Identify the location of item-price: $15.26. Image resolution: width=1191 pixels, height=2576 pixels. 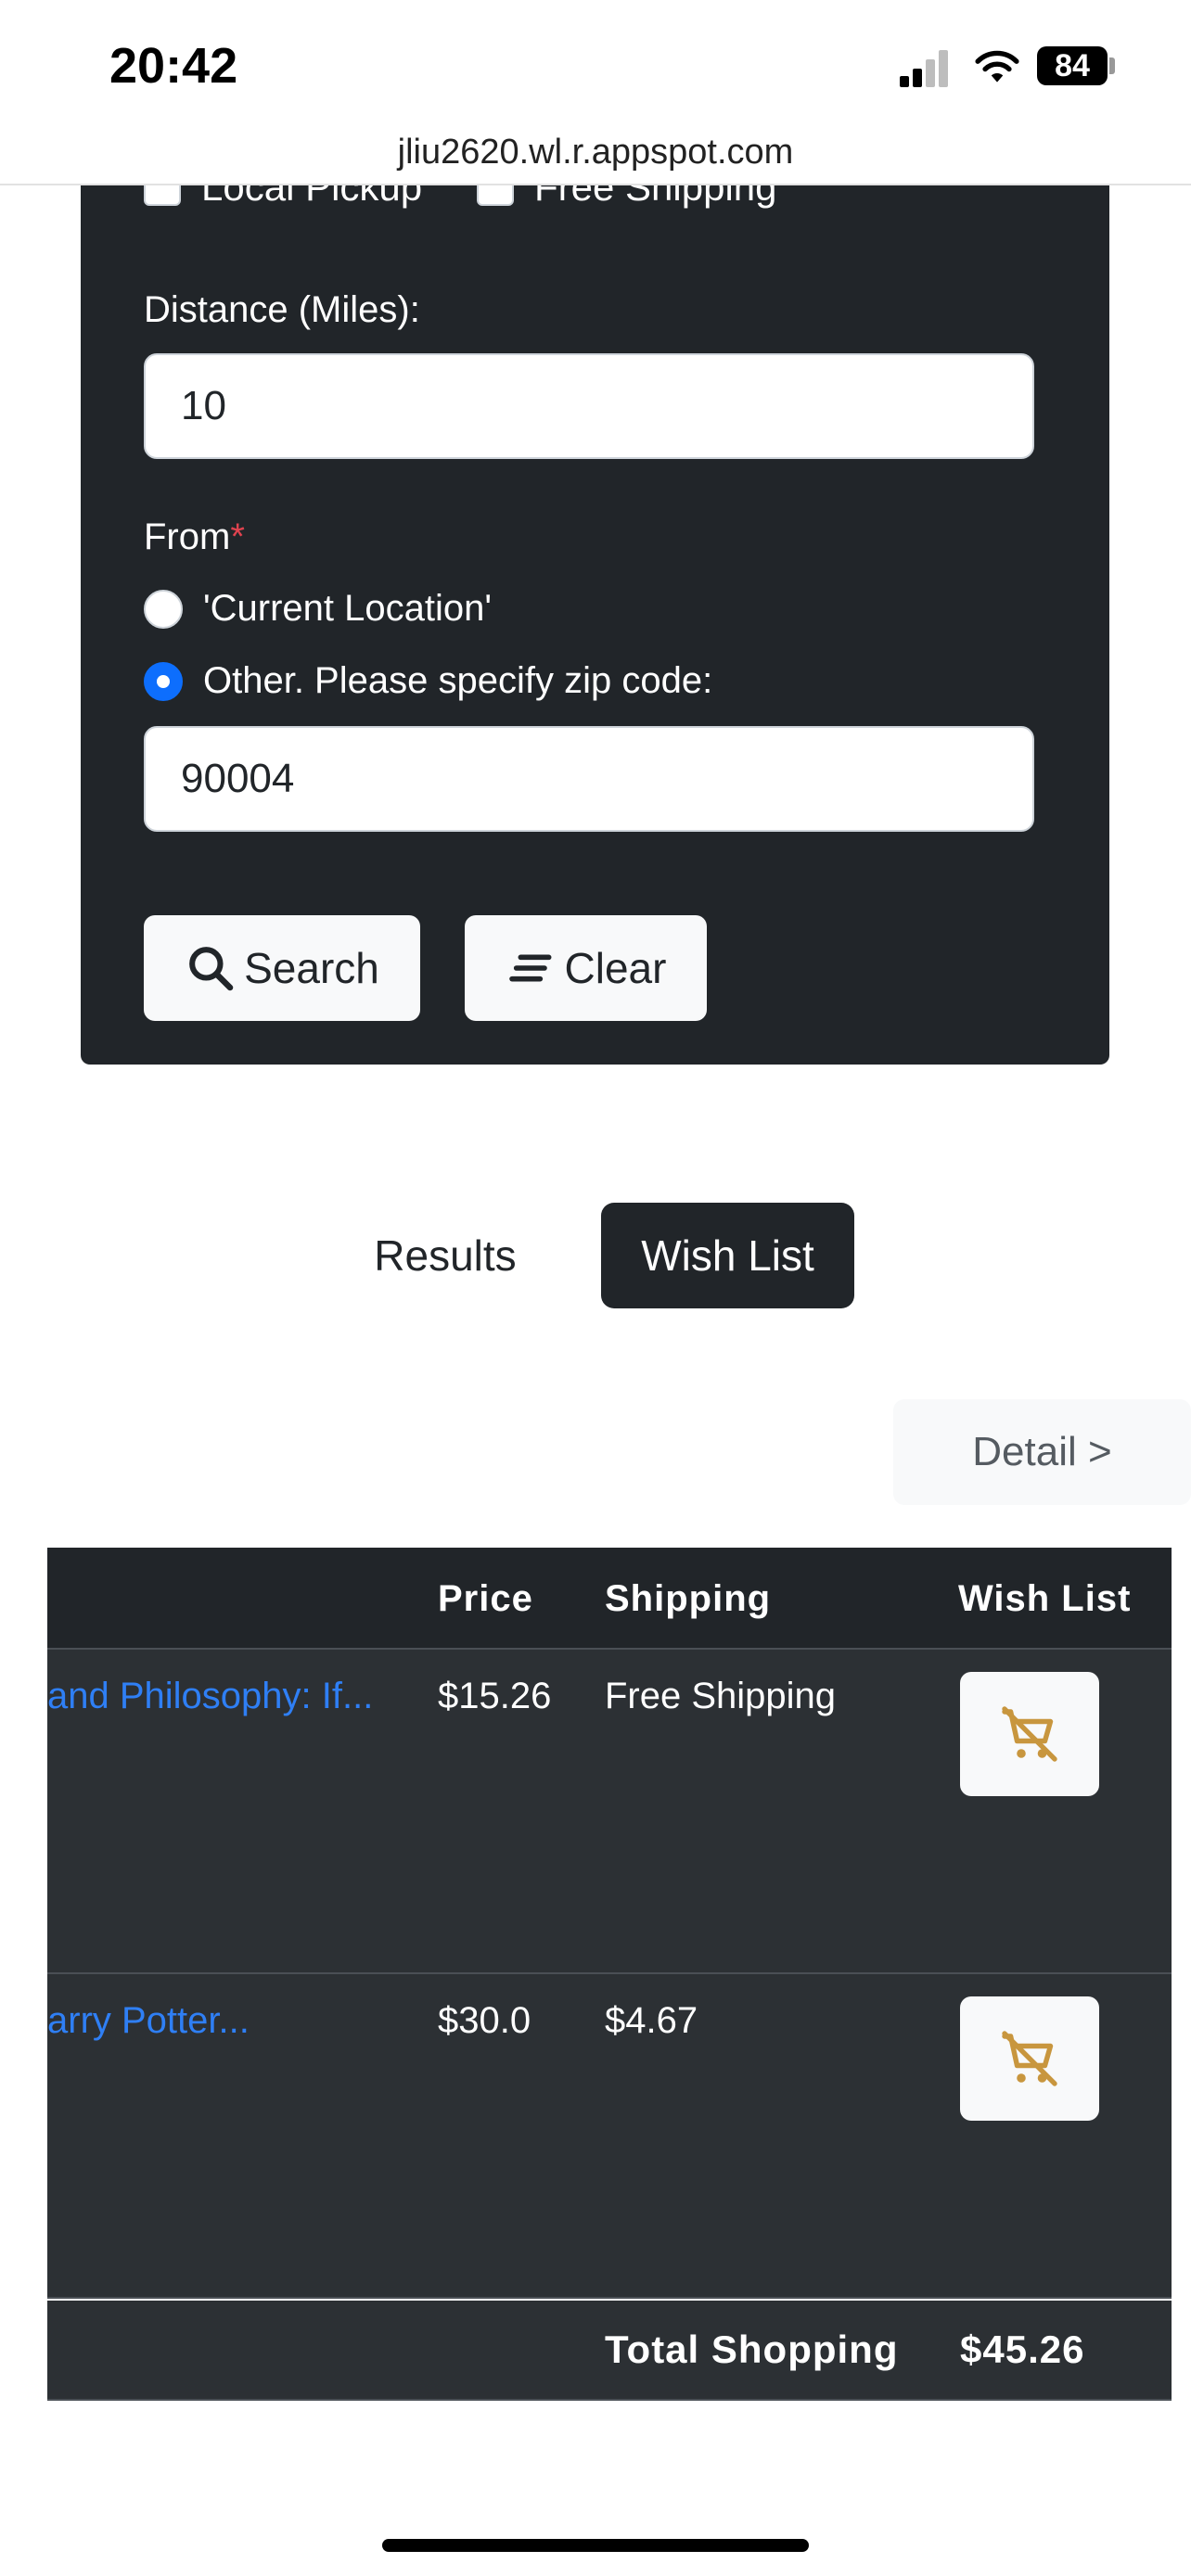
(495, 1696).